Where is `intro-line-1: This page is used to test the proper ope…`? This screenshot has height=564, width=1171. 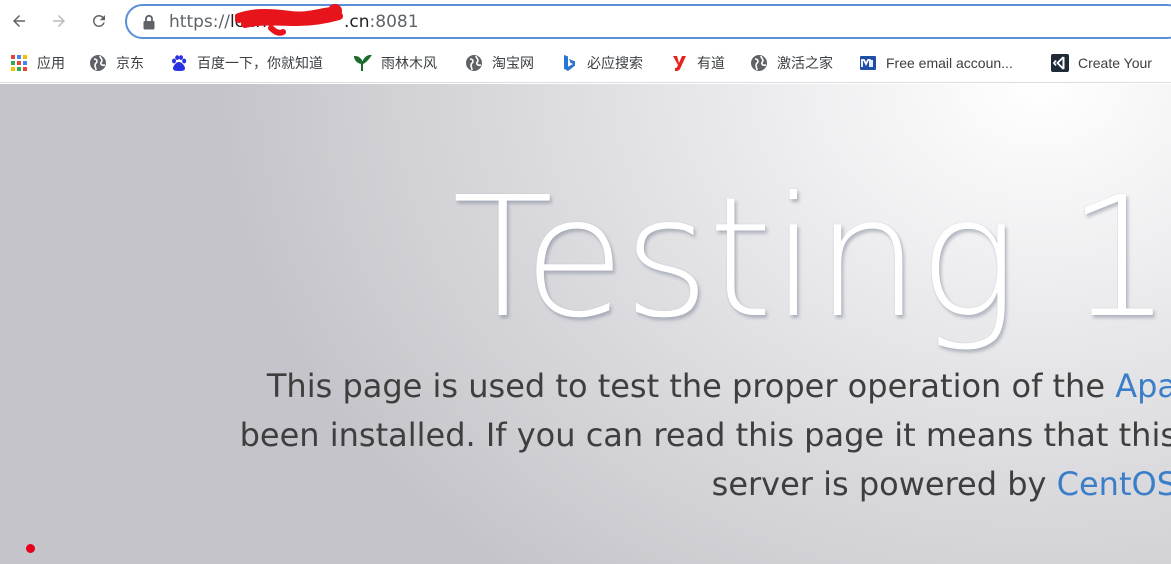 intro-line-1: This page is used to test the proper ope… is located at coordinates (674, 386).